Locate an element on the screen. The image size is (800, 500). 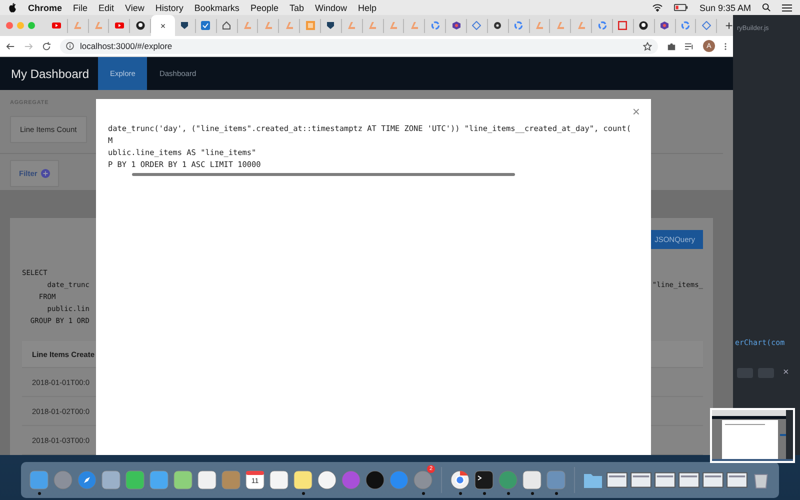
back-icon is located at coordinates (10, 46).